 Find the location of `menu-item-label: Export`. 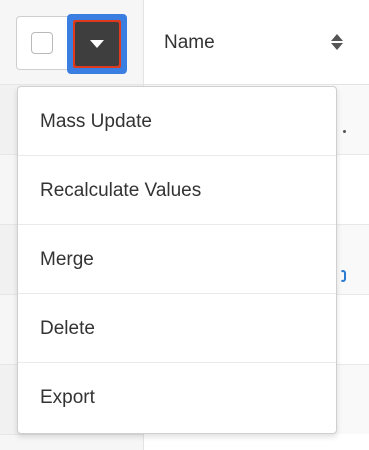

menu-item-label: Export is located at coordinates (67, 397).